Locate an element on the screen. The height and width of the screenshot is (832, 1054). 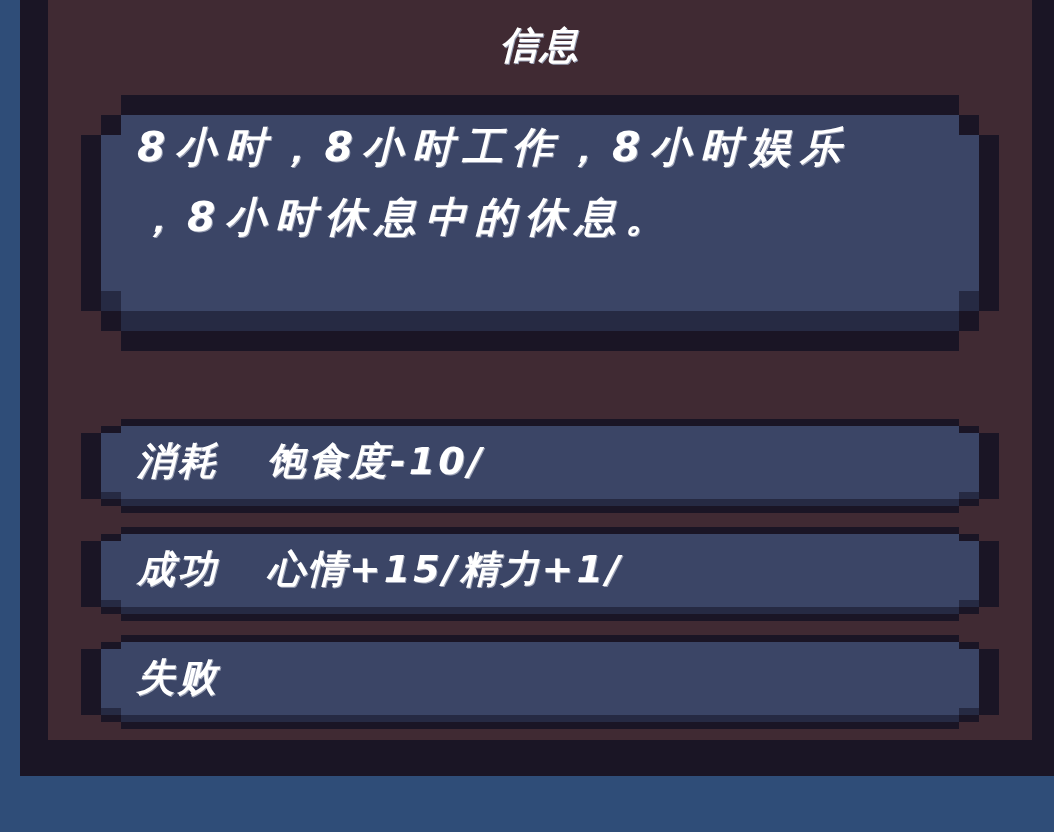
outcome-label: 成功 is located at coordinates (178, 569).